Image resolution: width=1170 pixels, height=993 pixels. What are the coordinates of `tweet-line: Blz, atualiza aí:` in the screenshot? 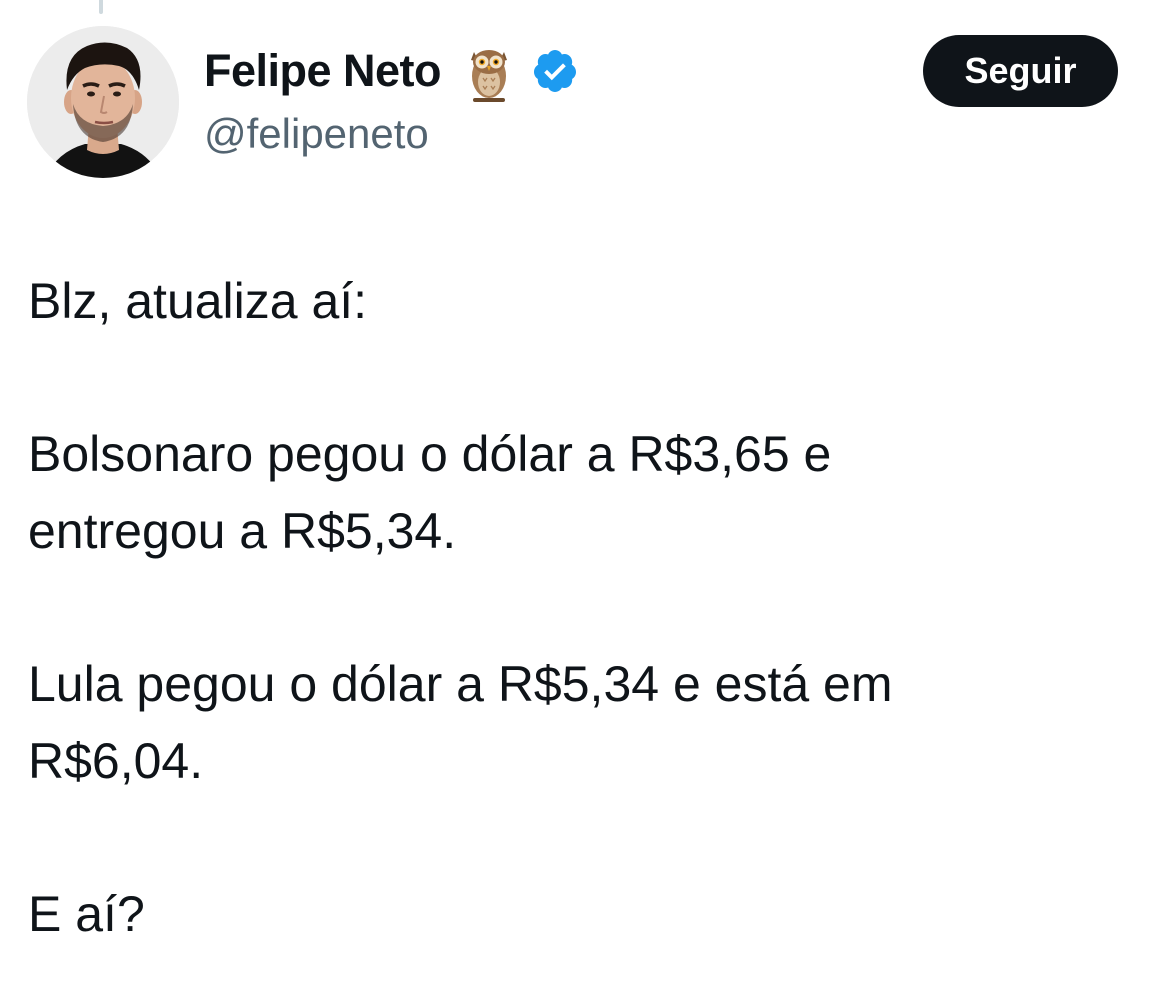 It's located at (198, 301).